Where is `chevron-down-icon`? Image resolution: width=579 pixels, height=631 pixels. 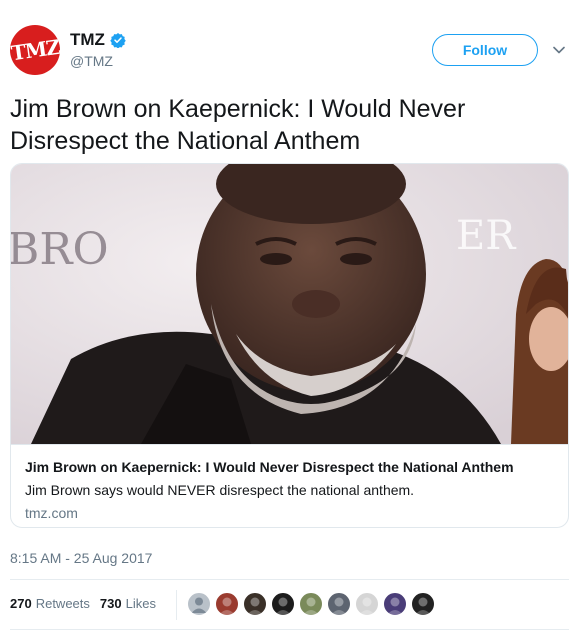
chevron-down-icon is located at coordinates (559, 50).